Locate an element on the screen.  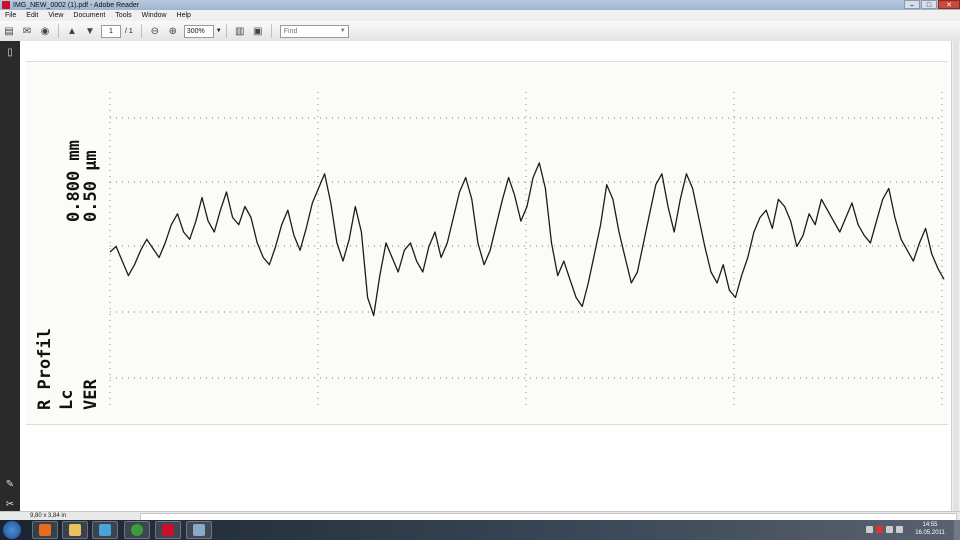
zoom-in-icon: ⊕ is located at coordinates (173, 31).